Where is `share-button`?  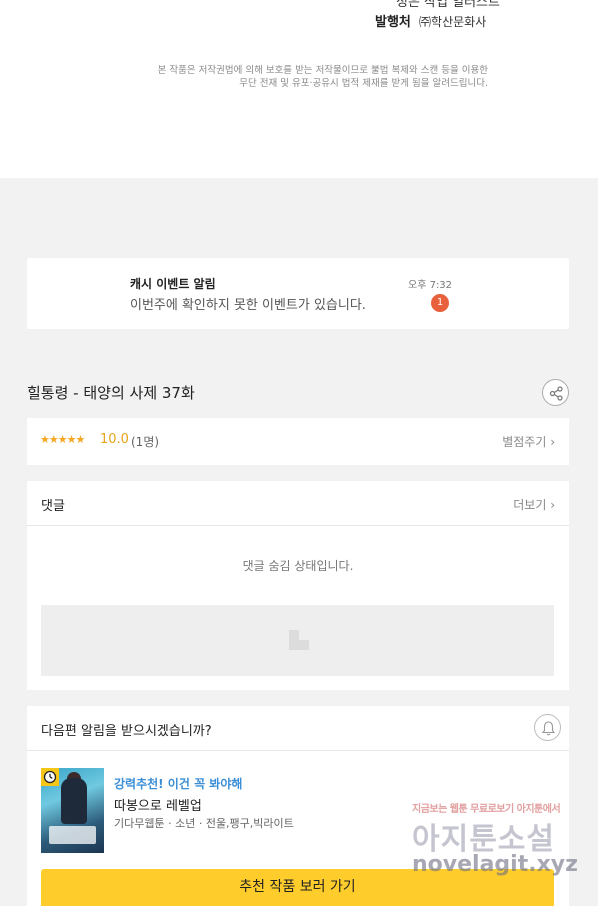
share-button is located at coordinates (555, 392).